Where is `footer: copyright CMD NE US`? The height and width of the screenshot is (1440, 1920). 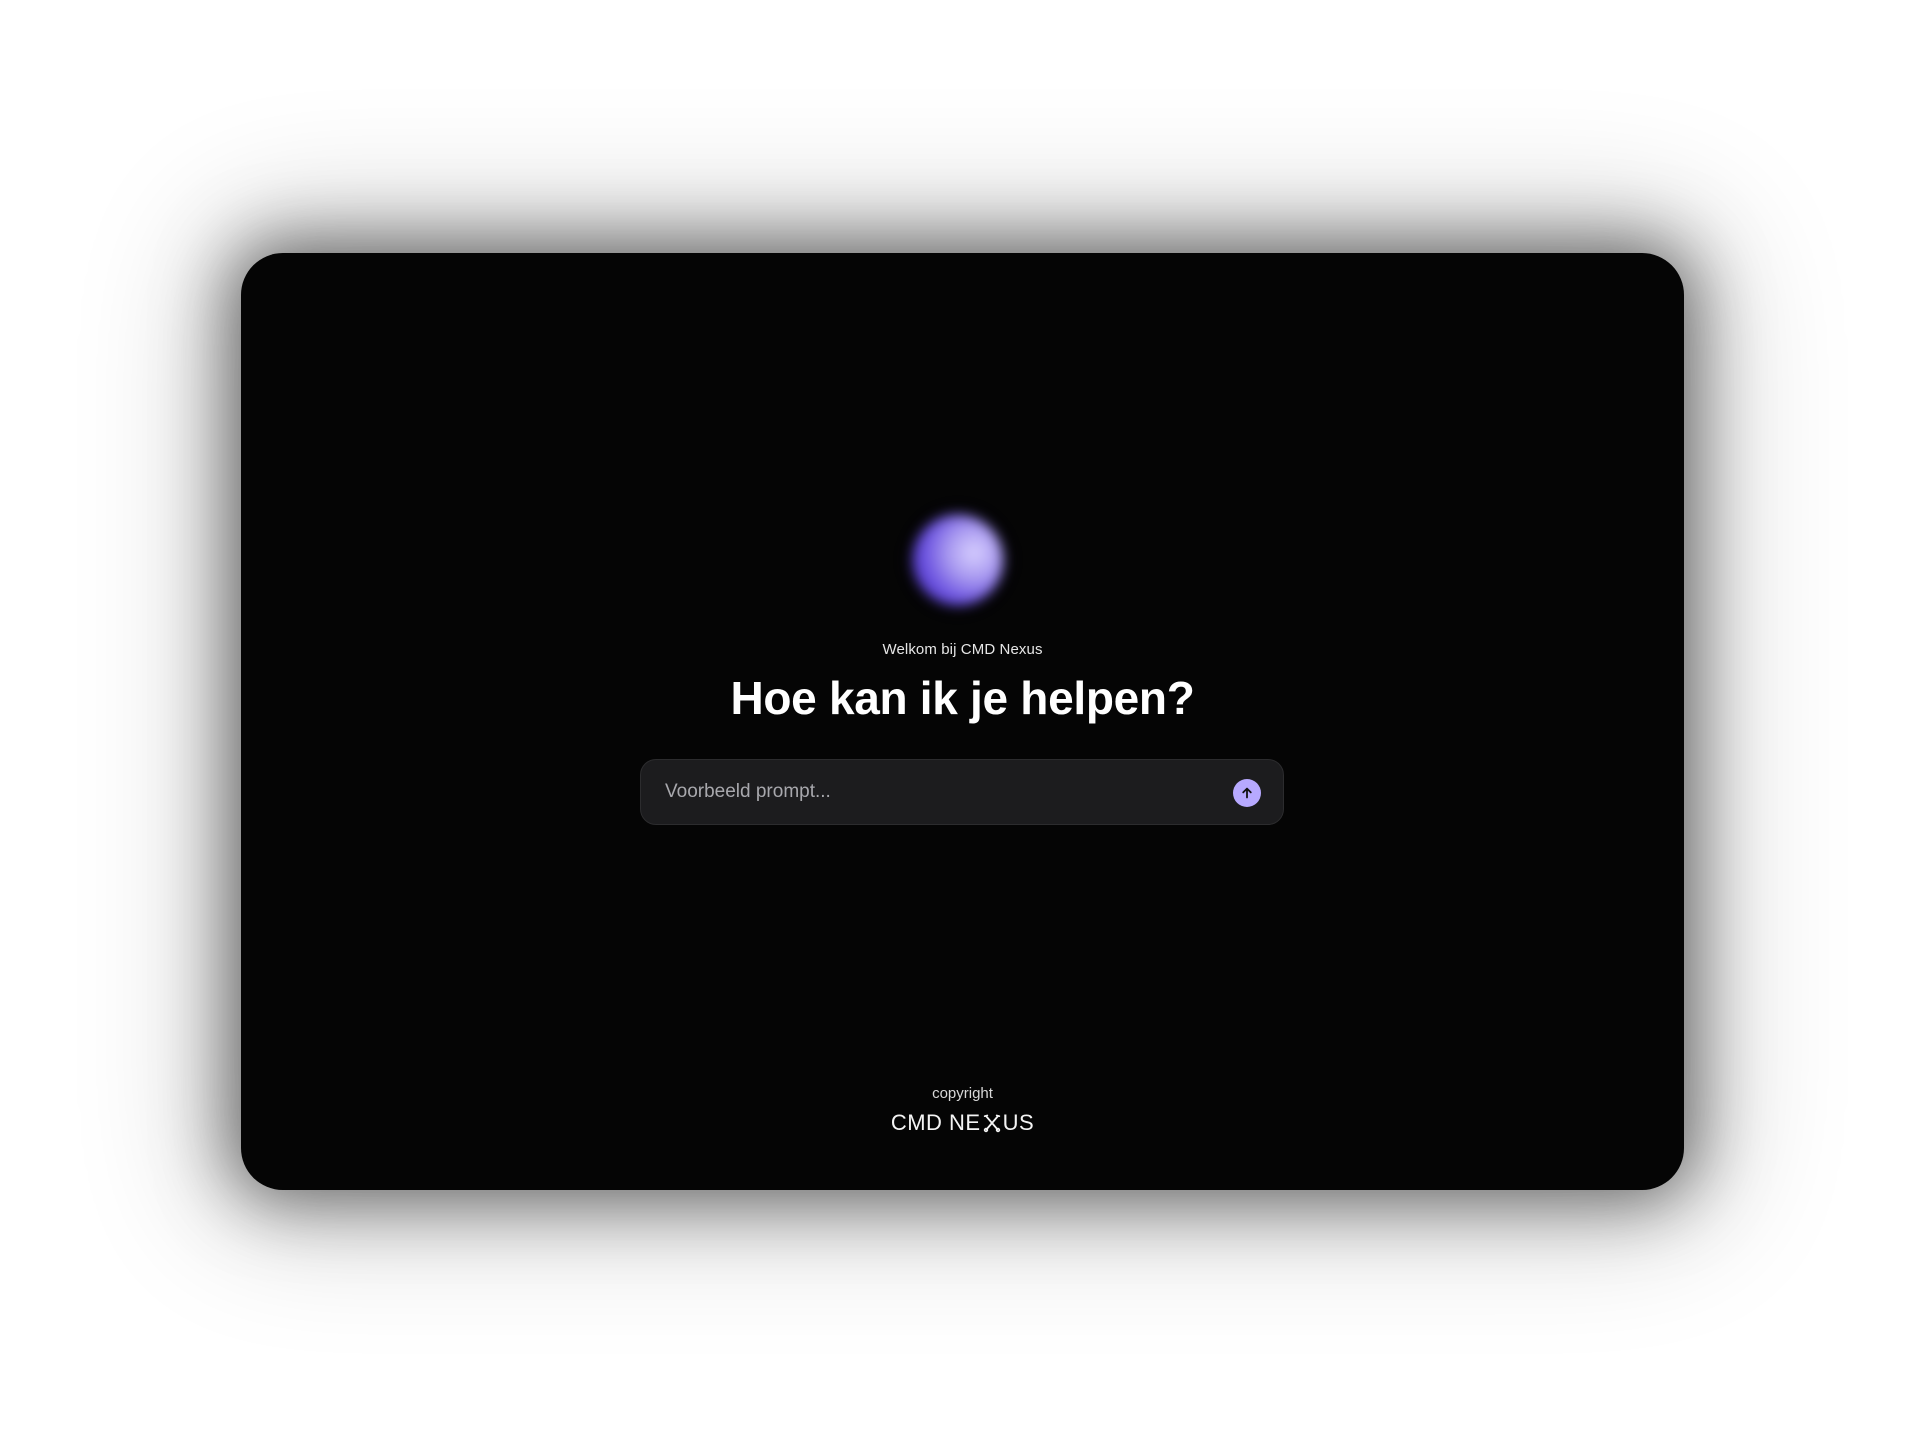
footer: copyright CMD NE US is located at coordinates (962, 1110).